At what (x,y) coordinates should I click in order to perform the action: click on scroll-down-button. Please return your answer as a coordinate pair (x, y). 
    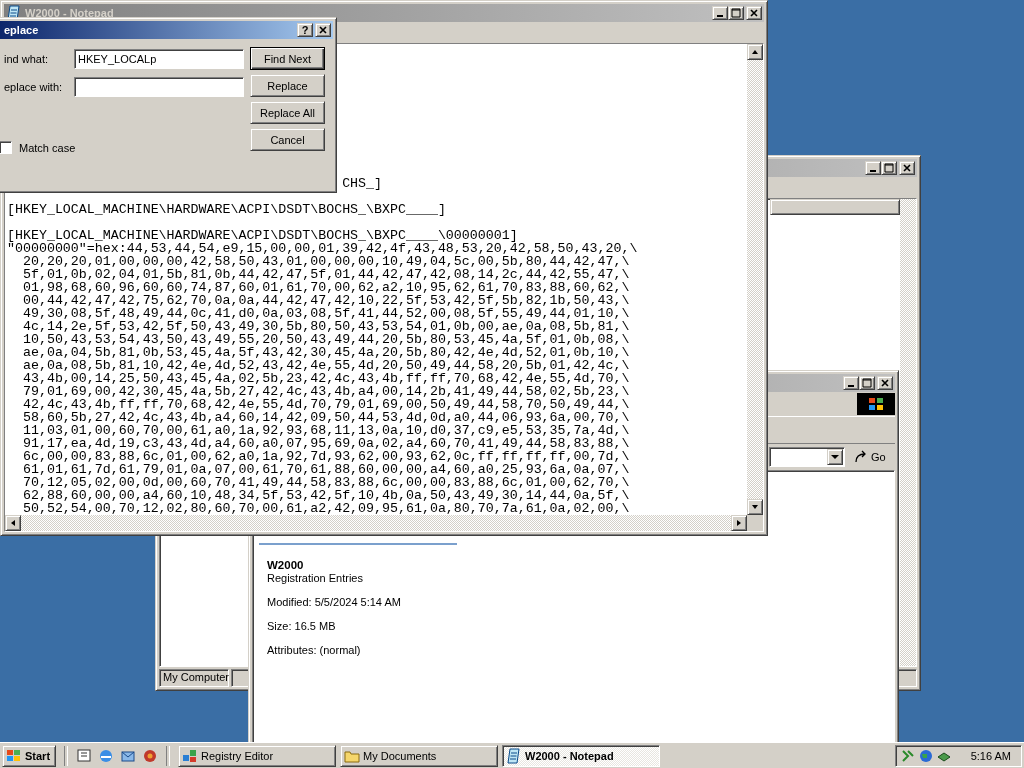
    Looking at the image, I should click on (755, 507).